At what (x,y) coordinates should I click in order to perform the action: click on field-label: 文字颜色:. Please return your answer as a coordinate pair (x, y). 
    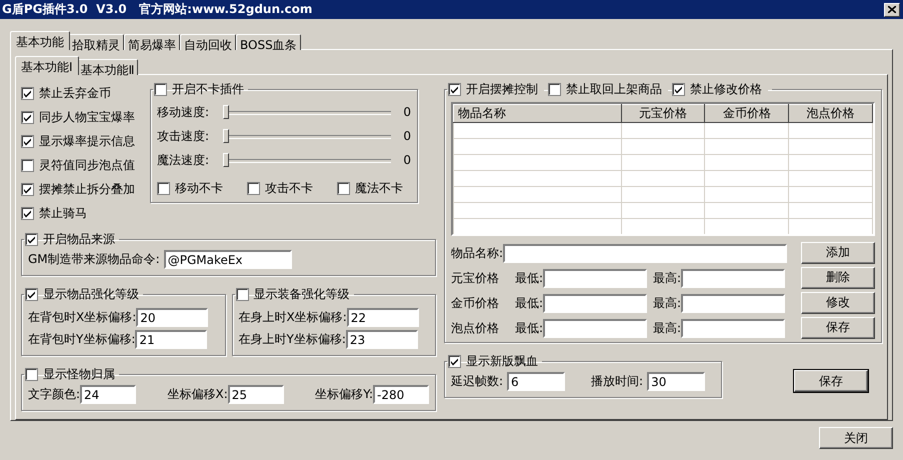
    Looking at the image, I should click on (54, 394).